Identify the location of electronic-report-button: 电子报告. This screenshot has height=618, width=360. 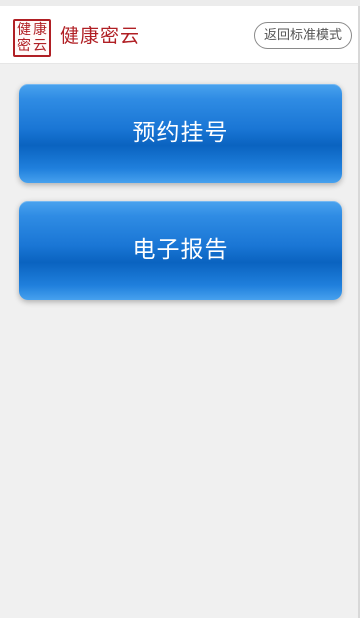
(180, 250).